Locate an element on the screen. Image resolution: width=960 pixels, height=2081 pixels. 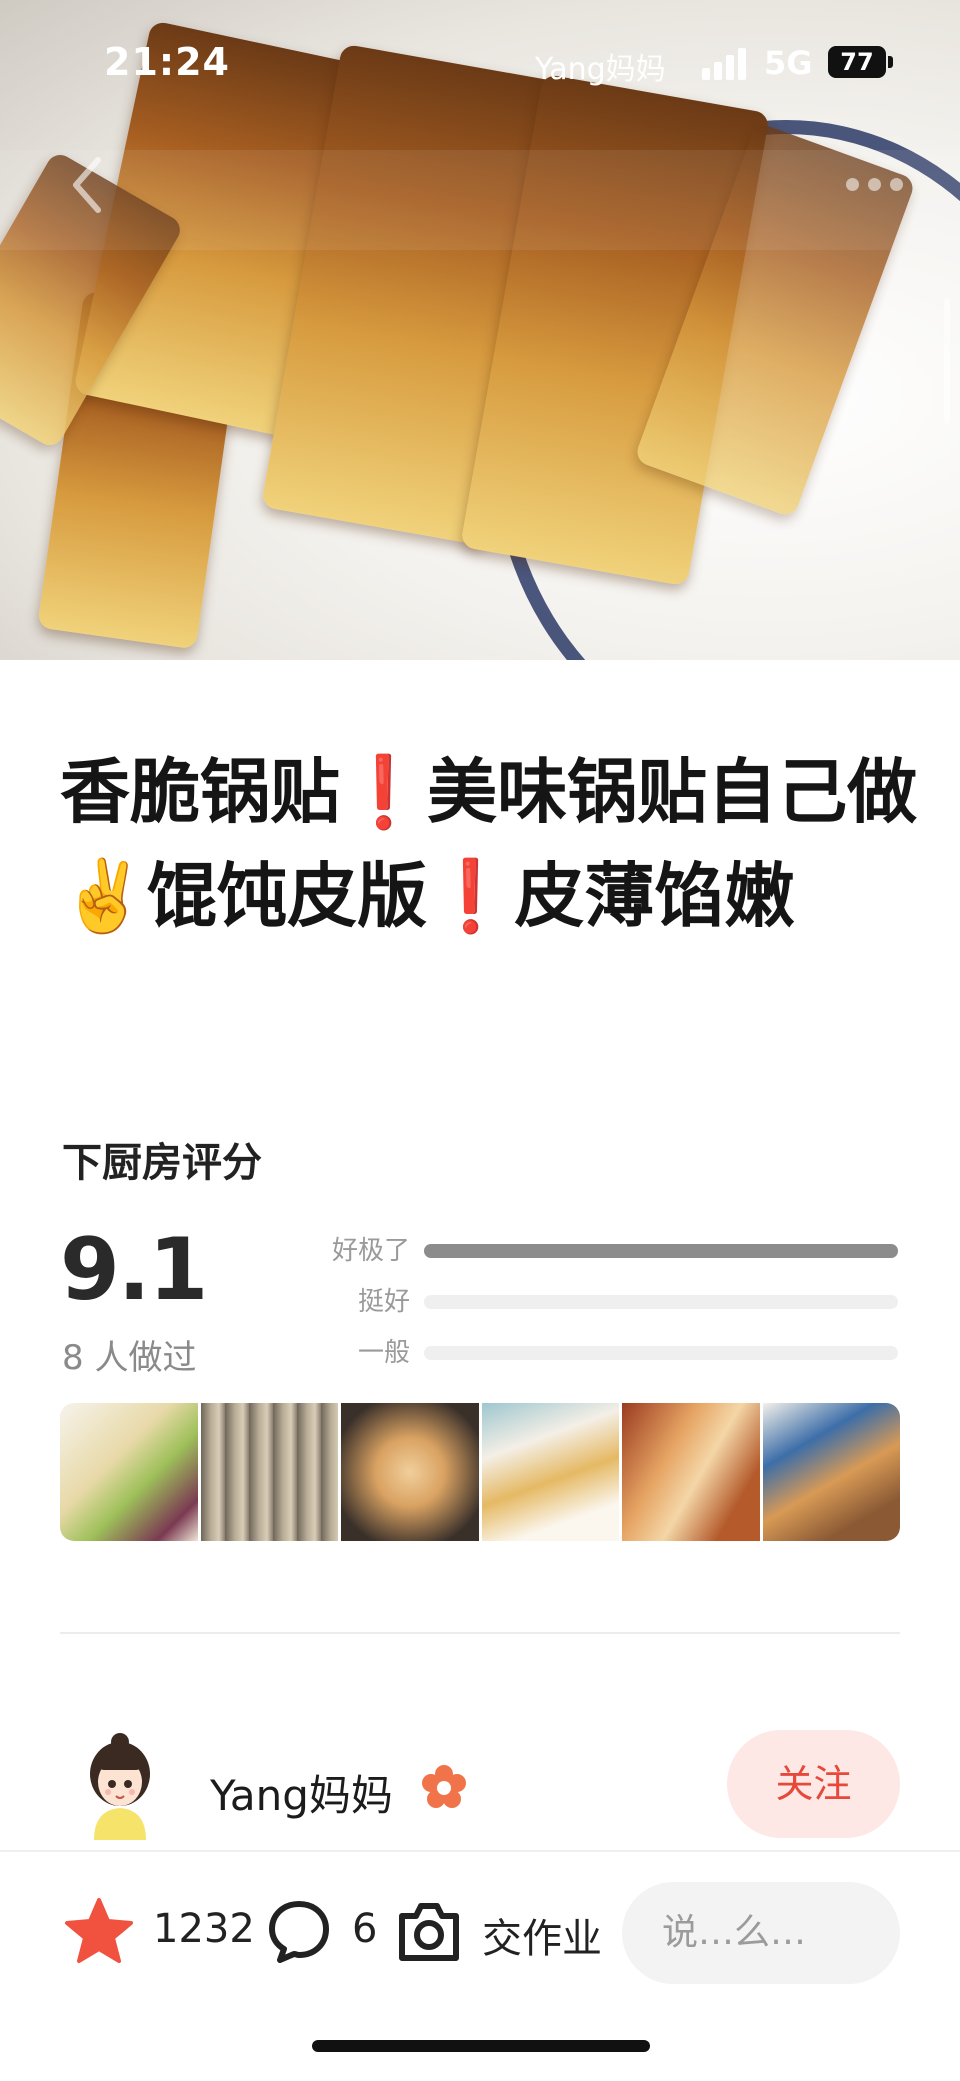
rating-row-excellent: 好极了 is located at coordinates (600, 1250).